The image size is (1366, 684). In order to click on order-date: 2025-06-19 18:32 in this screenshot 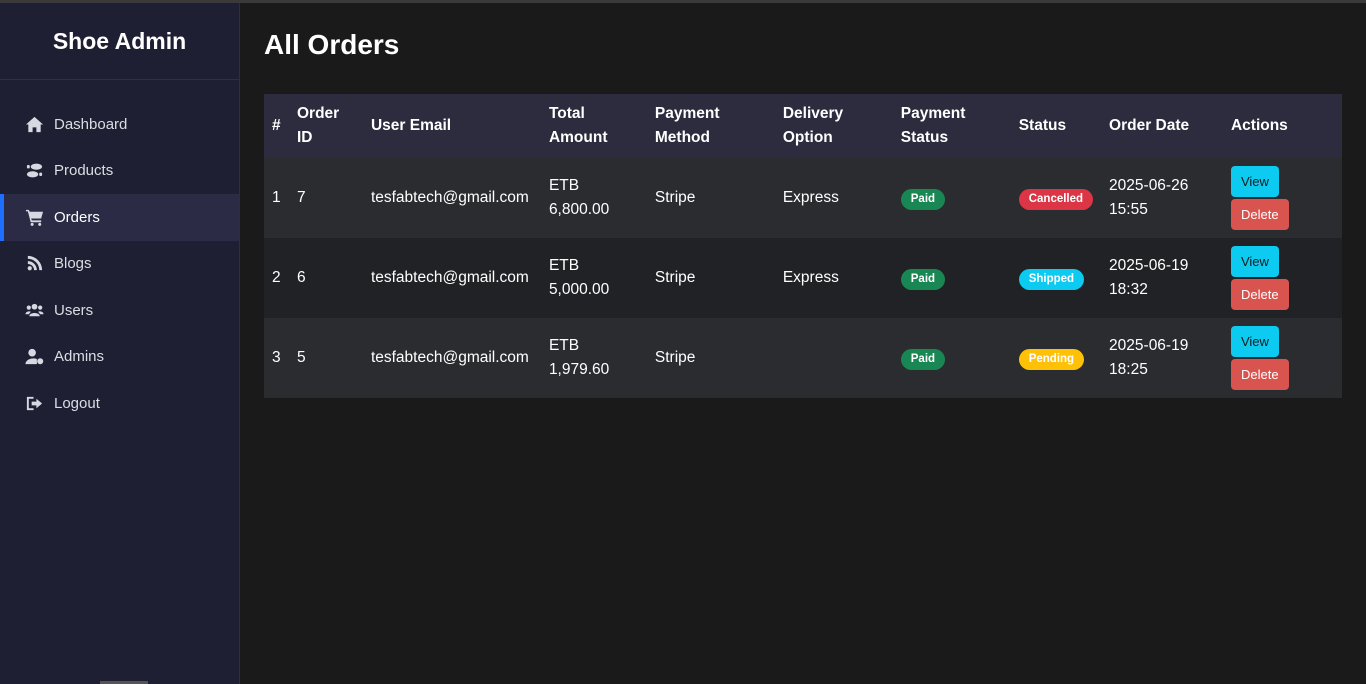, I will do `click(1162, 278)`.